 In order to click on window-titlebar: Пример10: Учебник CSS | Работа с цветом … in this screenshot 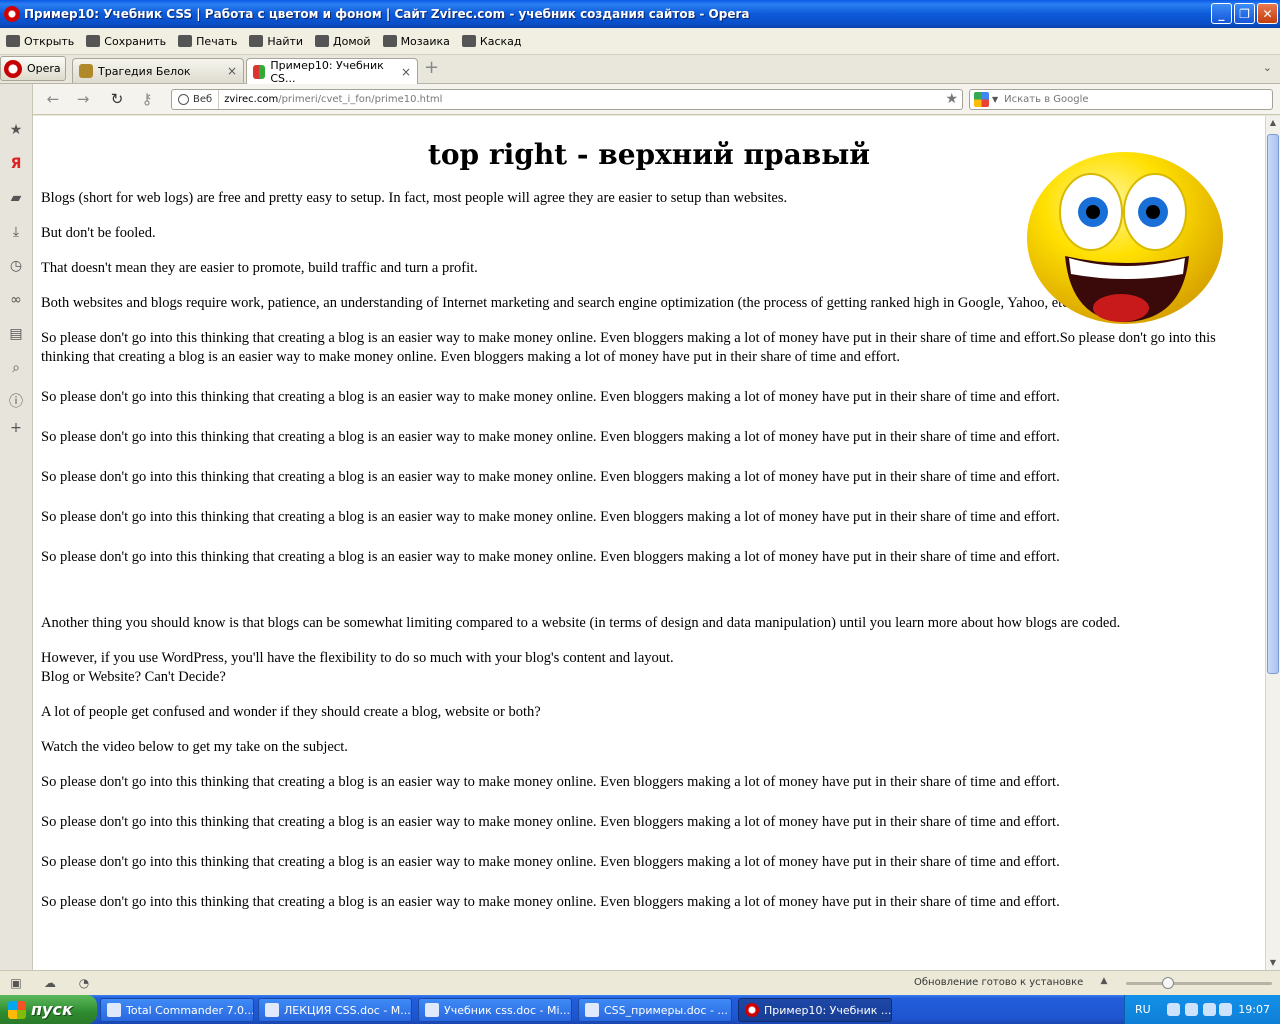, I will do `click(640, 14)`.